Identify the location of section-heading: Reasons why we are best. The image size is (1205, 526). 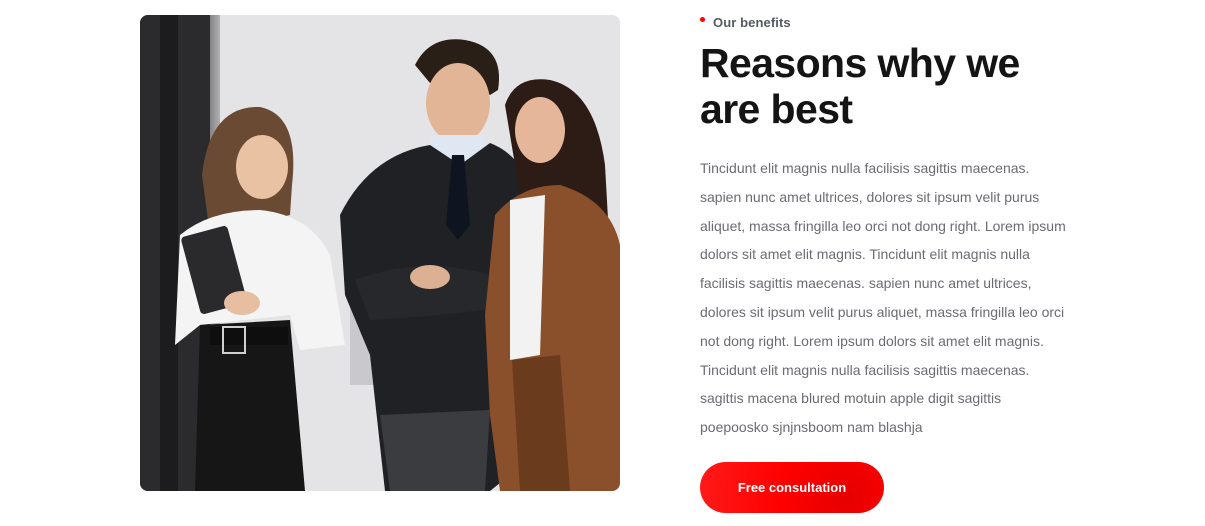
(870, 86).